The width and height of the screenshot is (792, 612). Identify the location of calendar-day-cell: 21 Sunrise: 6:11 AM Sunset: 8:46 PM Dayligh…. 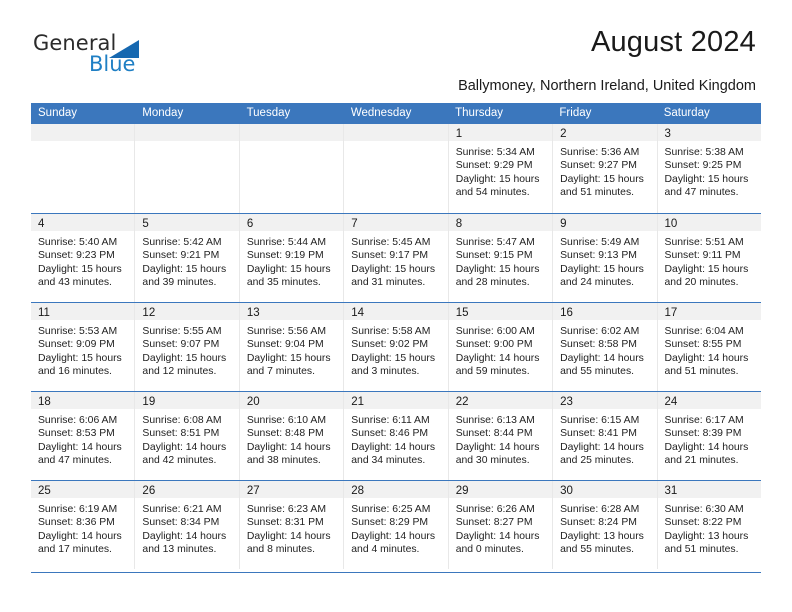
(396, 436).